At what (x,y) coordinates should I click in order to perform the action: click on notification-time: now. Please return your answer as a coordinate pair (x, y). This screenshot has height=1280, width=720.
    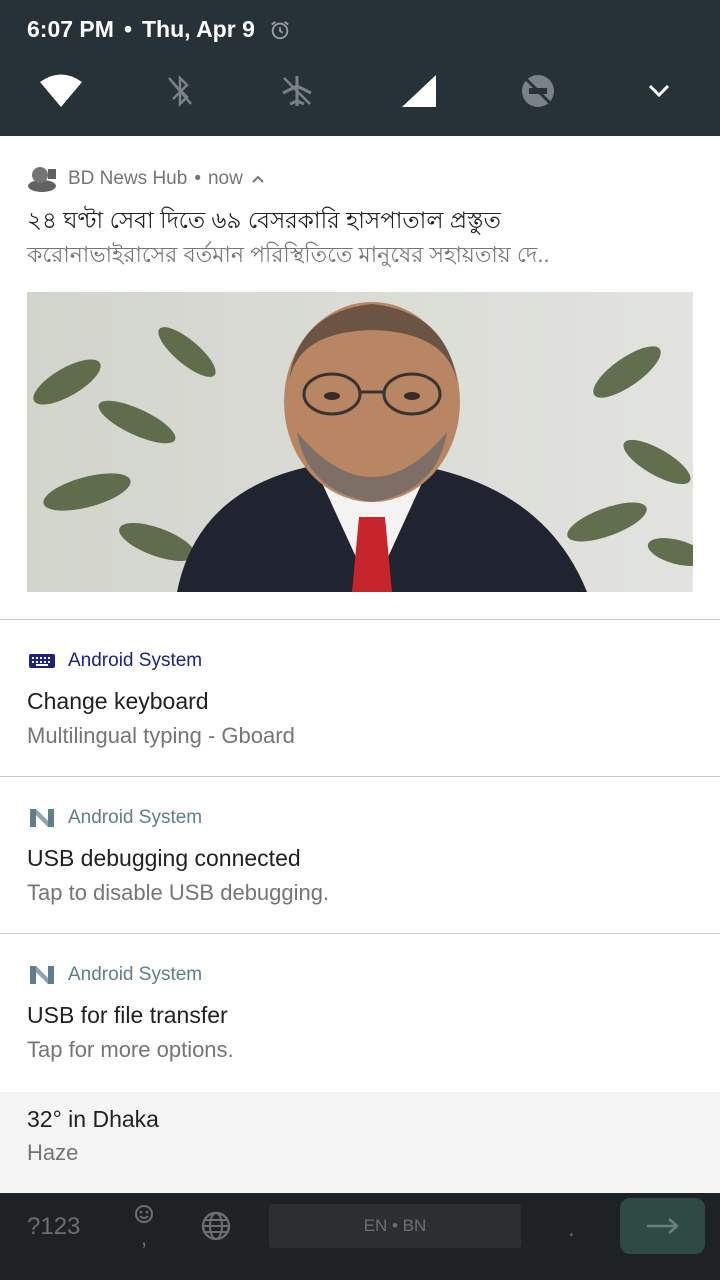
    Looking at the image, I should click on (225, 178).